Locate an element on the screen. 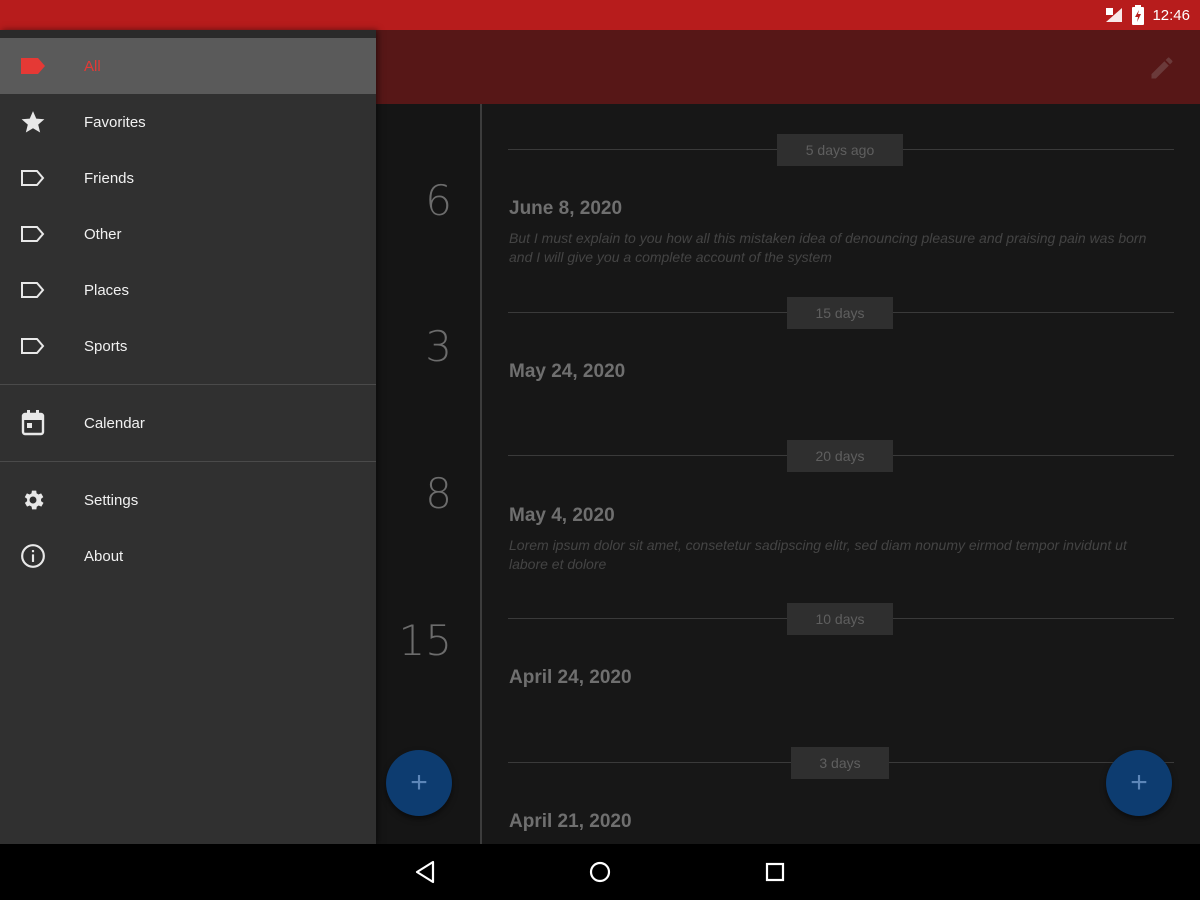 The image size is (1200, 900). star-icon is located at coordinates (33, 122).